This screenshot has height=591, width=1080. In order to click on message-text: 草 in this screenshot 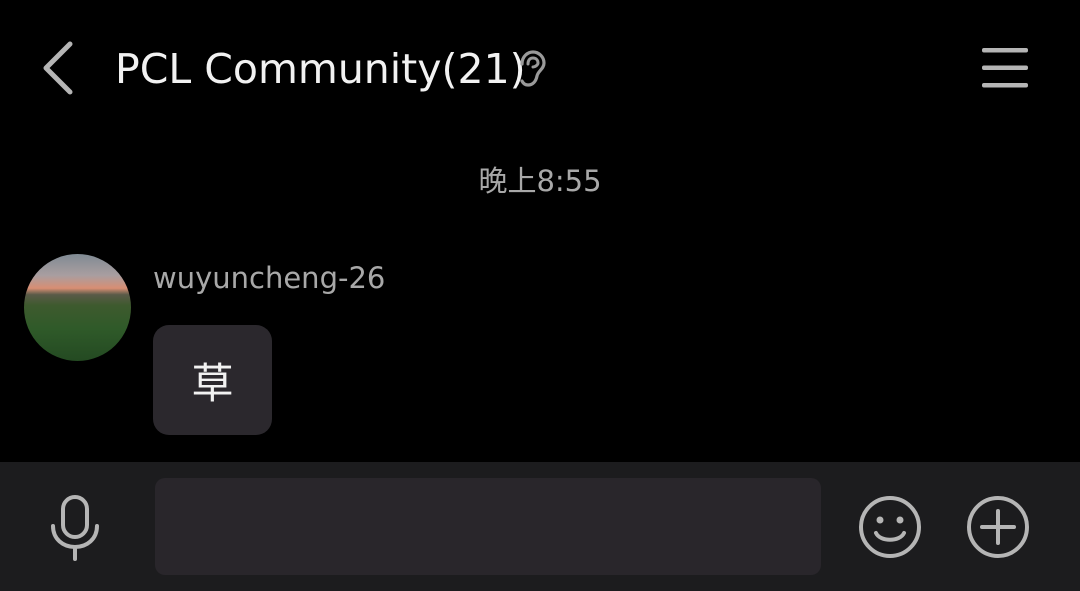, I will do `click(212, 383)`.